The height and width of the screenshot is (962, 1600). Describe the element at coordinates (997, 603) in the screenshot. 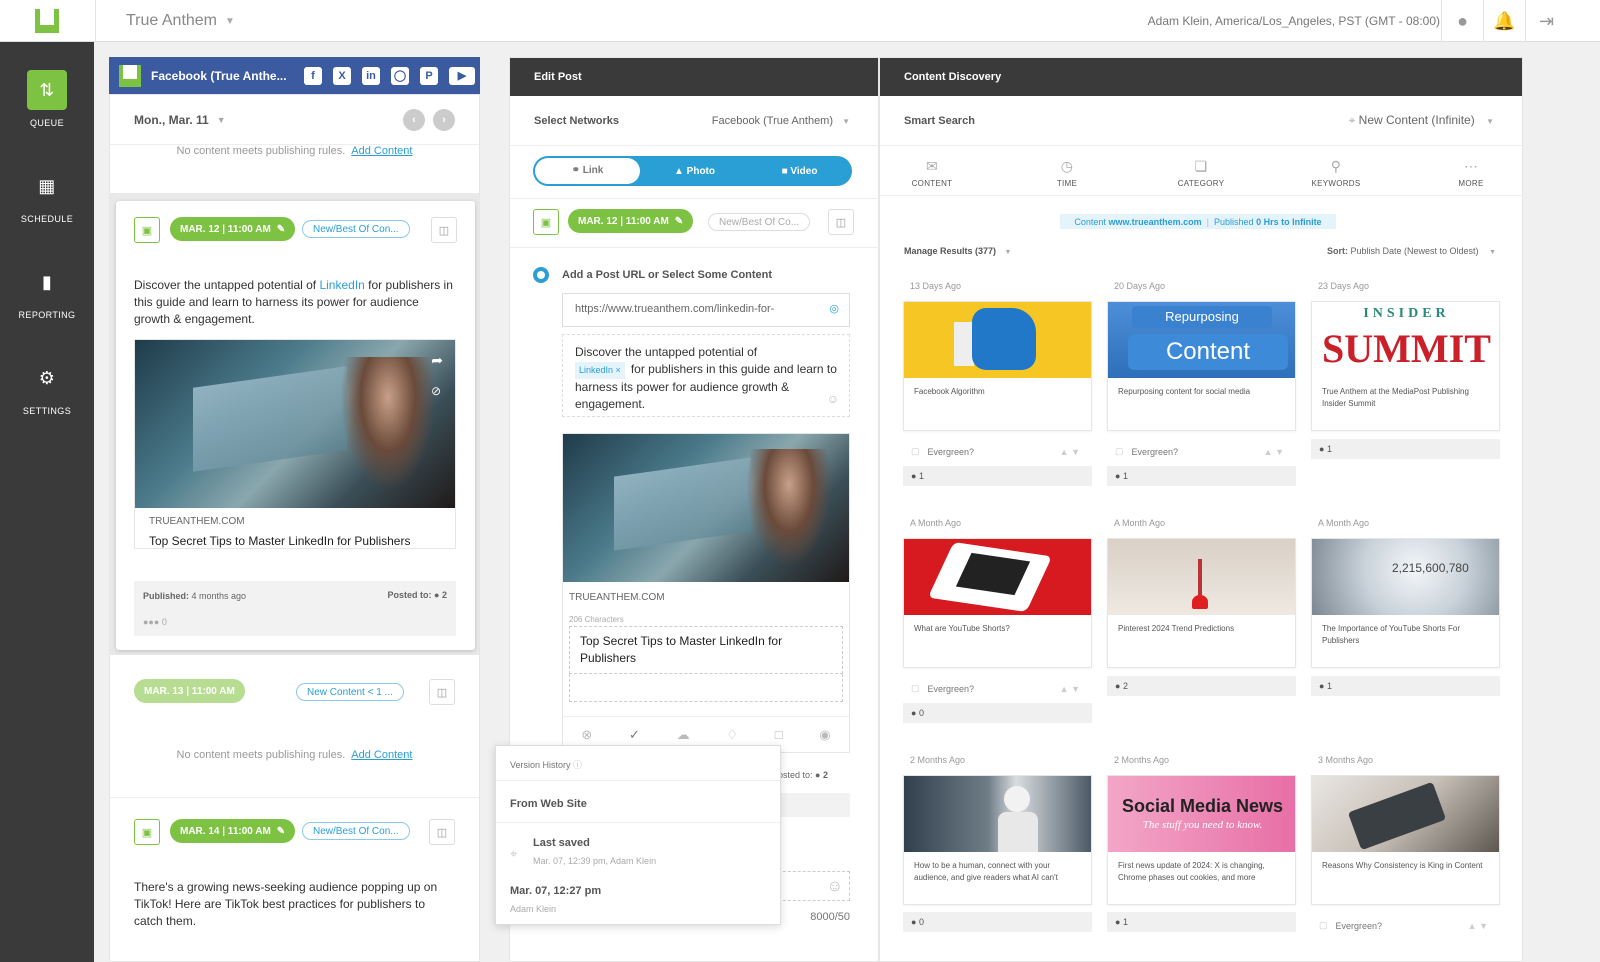

I see `content-card: What are YouTube Shorts?` at that location.